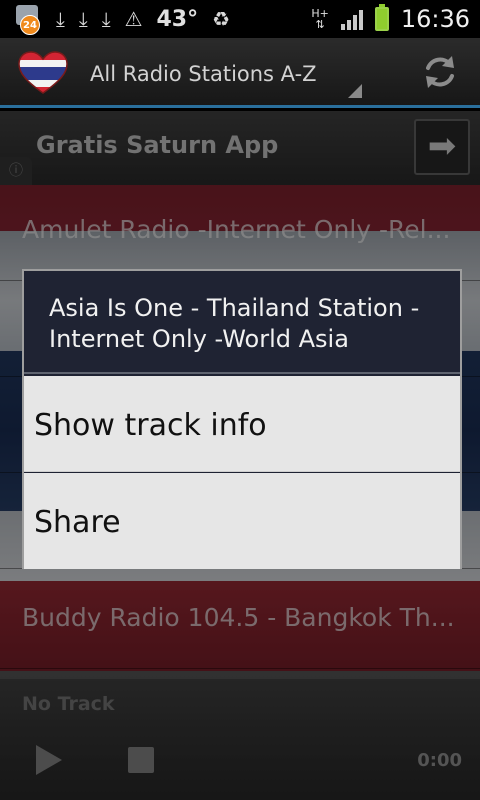 This screenshot has height=800, width=480. What do you see at coordinates (43, 73) in the screenshot?
I see `thai-flag-heart-icon` at bounding box center [43, 73].